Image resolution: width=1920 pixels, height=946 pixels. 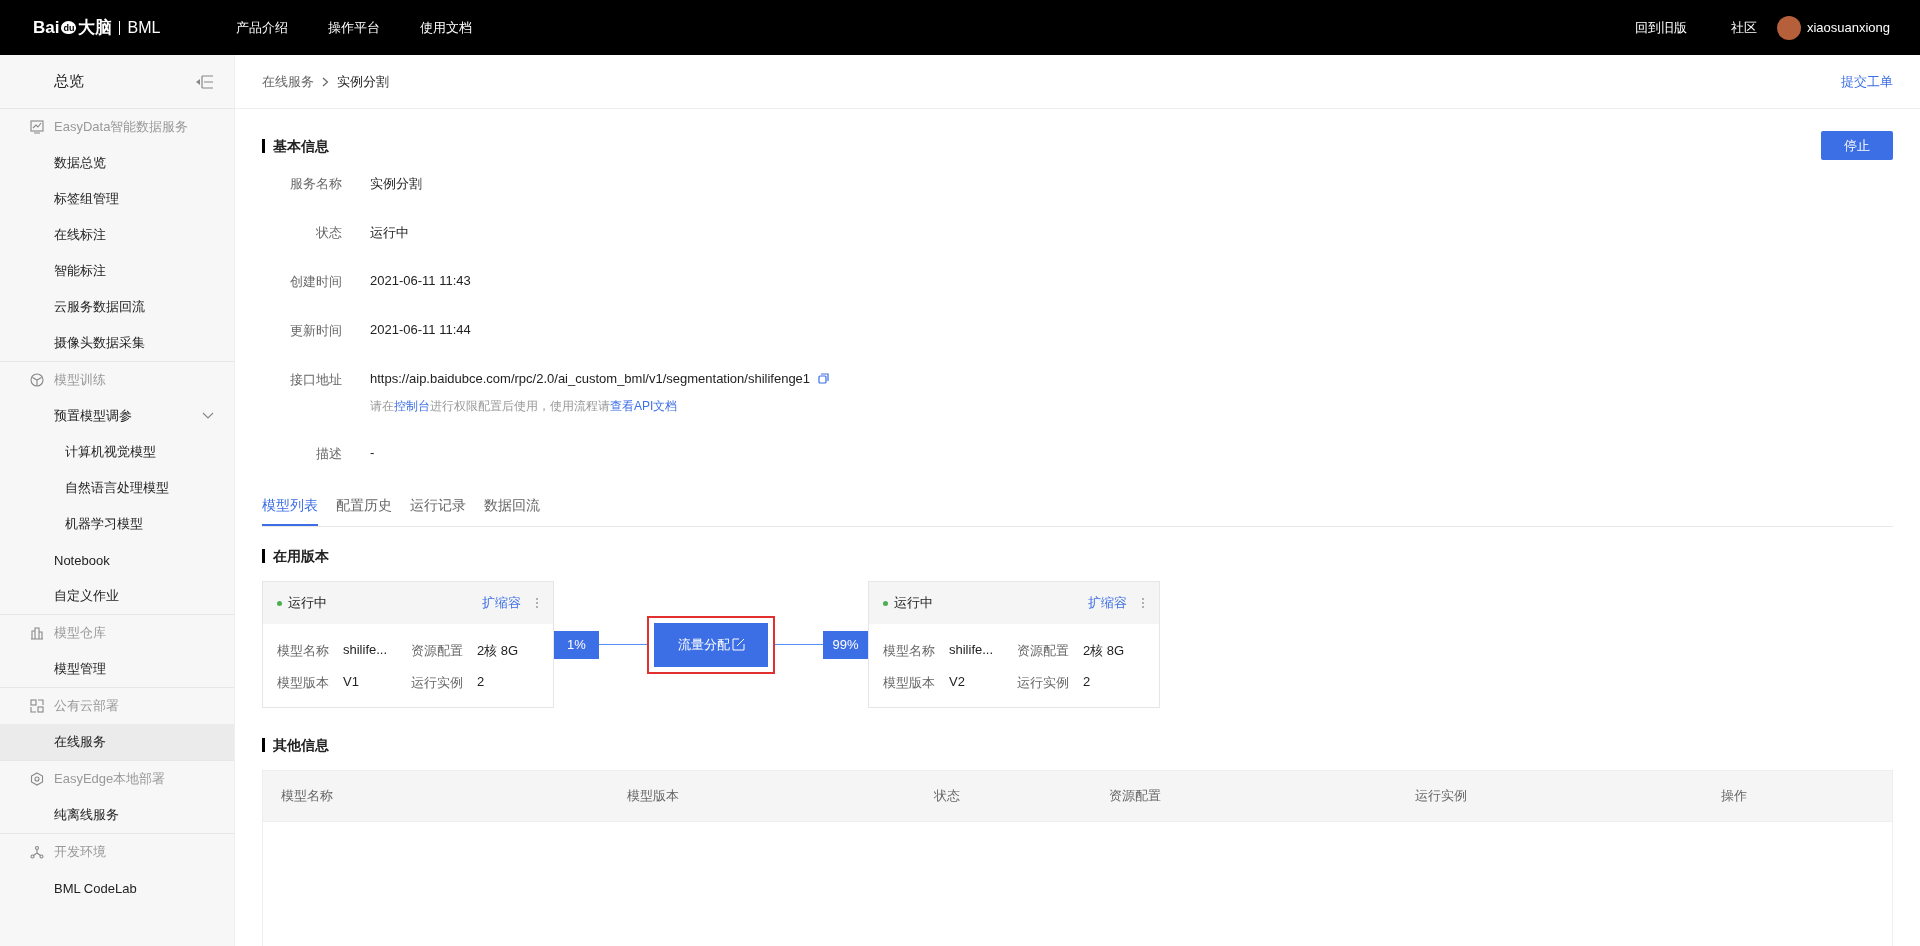 I want to click on sidebar-item: 纯离线服务, so click(x=117, y=815).